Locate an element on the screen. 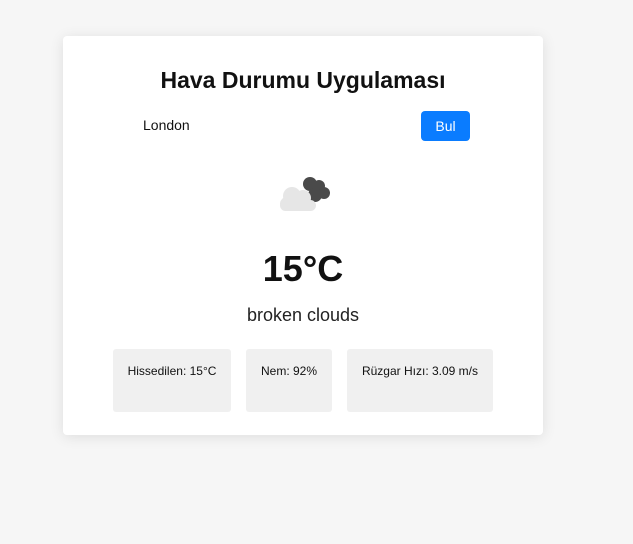  search-button: Bul is located at coordinates (445, 126).